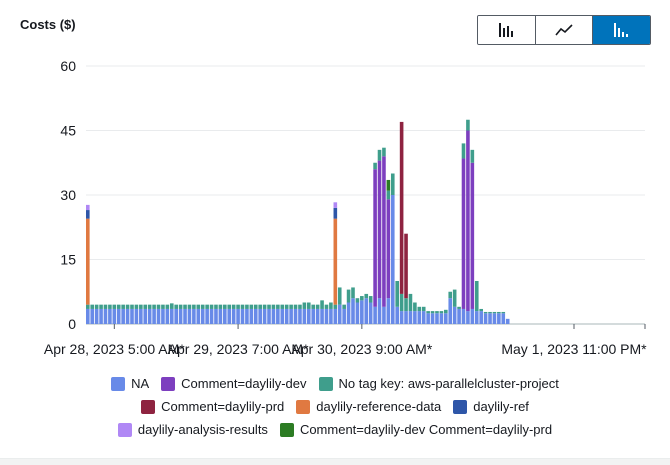 This screenshot has height=465, width=670. Describe the element at coordinates (234, 383) in the screenshot. I see `legend-item: Comment=daylily-dev` at that location.